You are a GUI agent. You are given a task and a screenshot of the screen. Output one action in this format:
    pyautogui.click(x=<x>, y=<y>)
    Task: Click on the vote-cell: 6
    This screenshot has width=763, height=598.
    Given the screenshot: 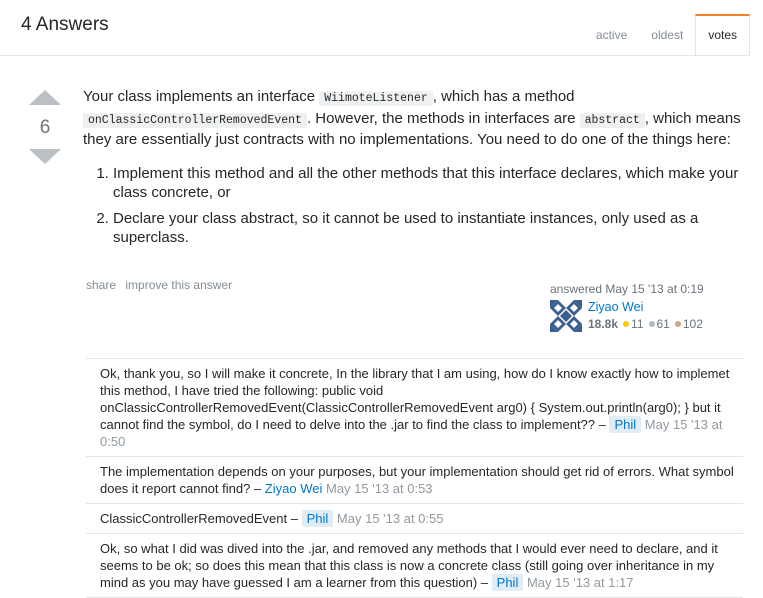 What is the action you would take?
    pyautogui.click(x=45, y=127)
    